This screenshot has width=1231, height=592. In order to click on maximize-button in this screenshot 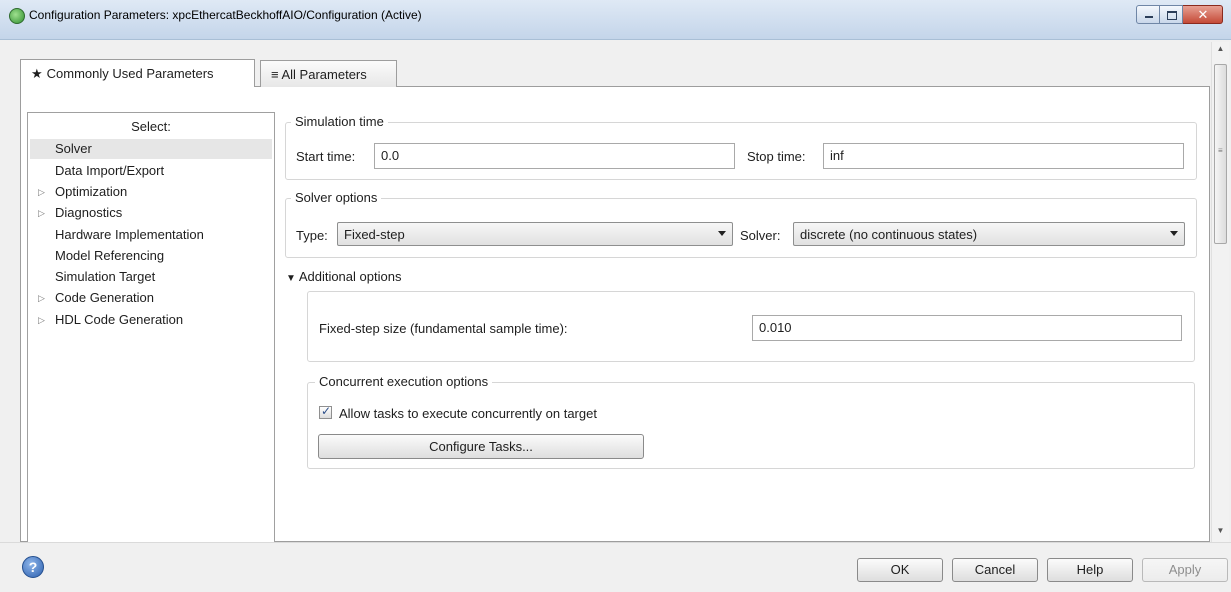, I will do `click(1171, 14)`.